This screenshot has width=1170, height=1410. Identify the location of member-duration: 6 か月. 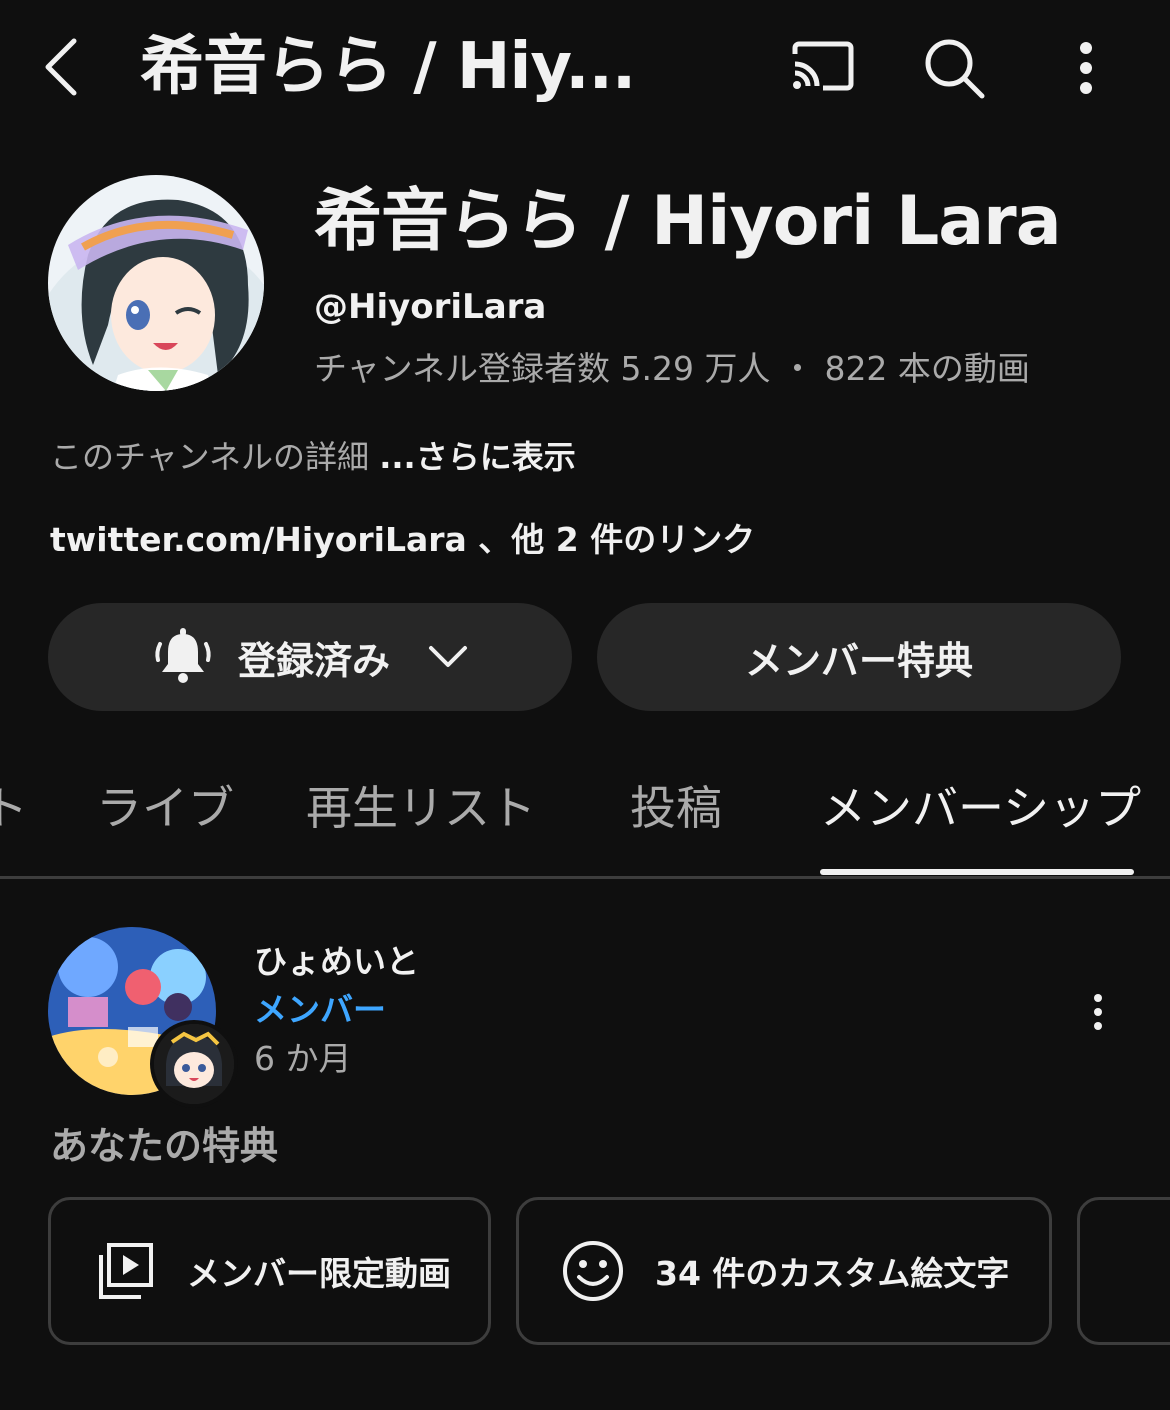
(303, 1058).